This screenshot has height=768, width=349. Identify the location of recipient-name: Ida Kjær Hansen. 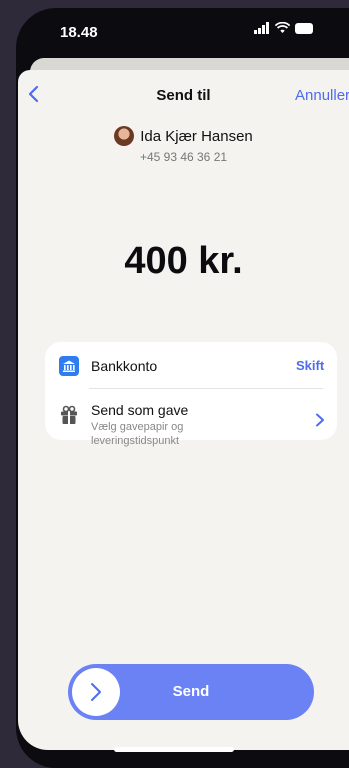
(196, 136).